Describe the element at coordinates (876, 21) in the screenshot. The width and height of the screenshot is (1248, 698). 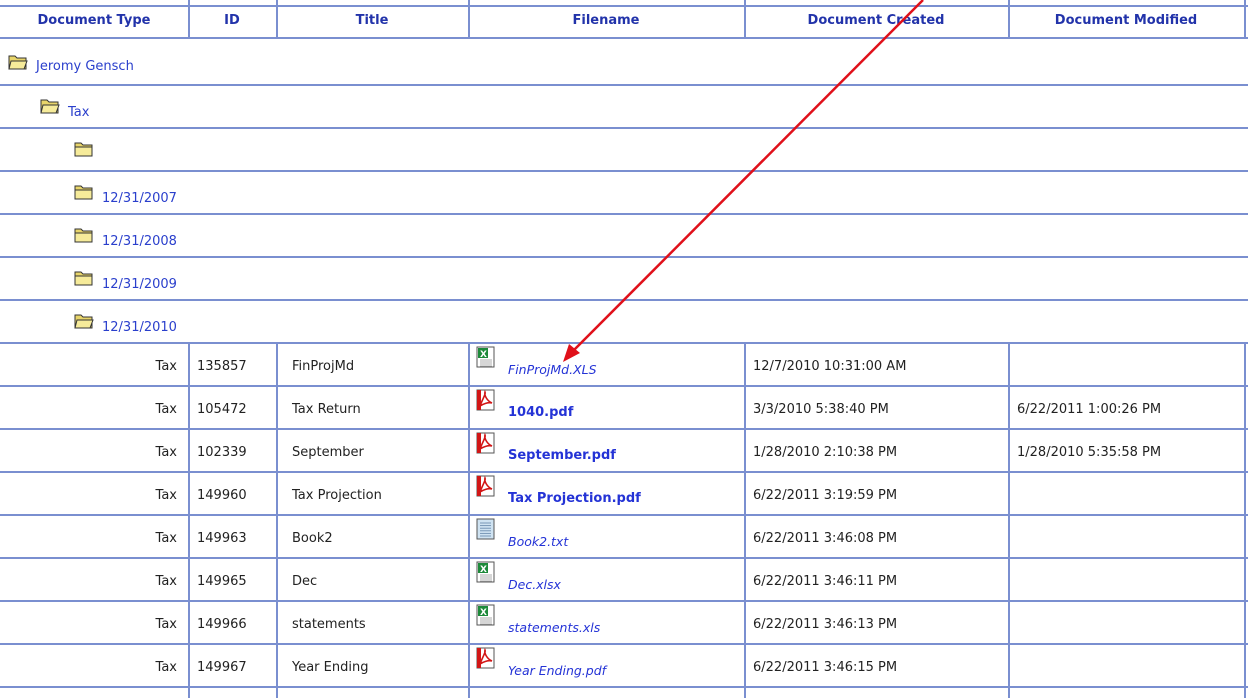
I see `header-document-created: Document Created` at that location.